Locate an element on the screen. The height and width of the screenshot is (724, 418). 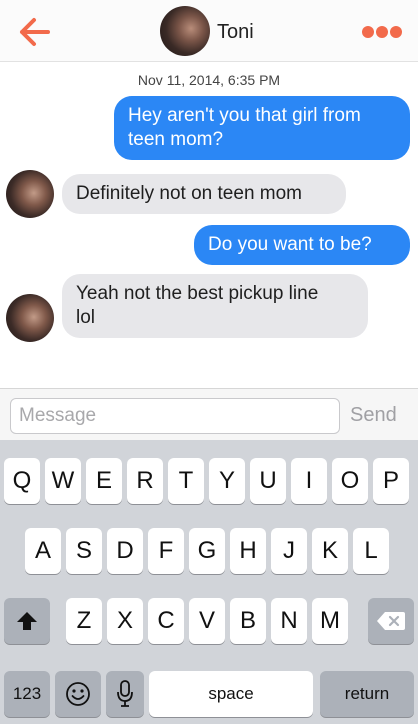
key-m: M is located at coordinates (330, 621).